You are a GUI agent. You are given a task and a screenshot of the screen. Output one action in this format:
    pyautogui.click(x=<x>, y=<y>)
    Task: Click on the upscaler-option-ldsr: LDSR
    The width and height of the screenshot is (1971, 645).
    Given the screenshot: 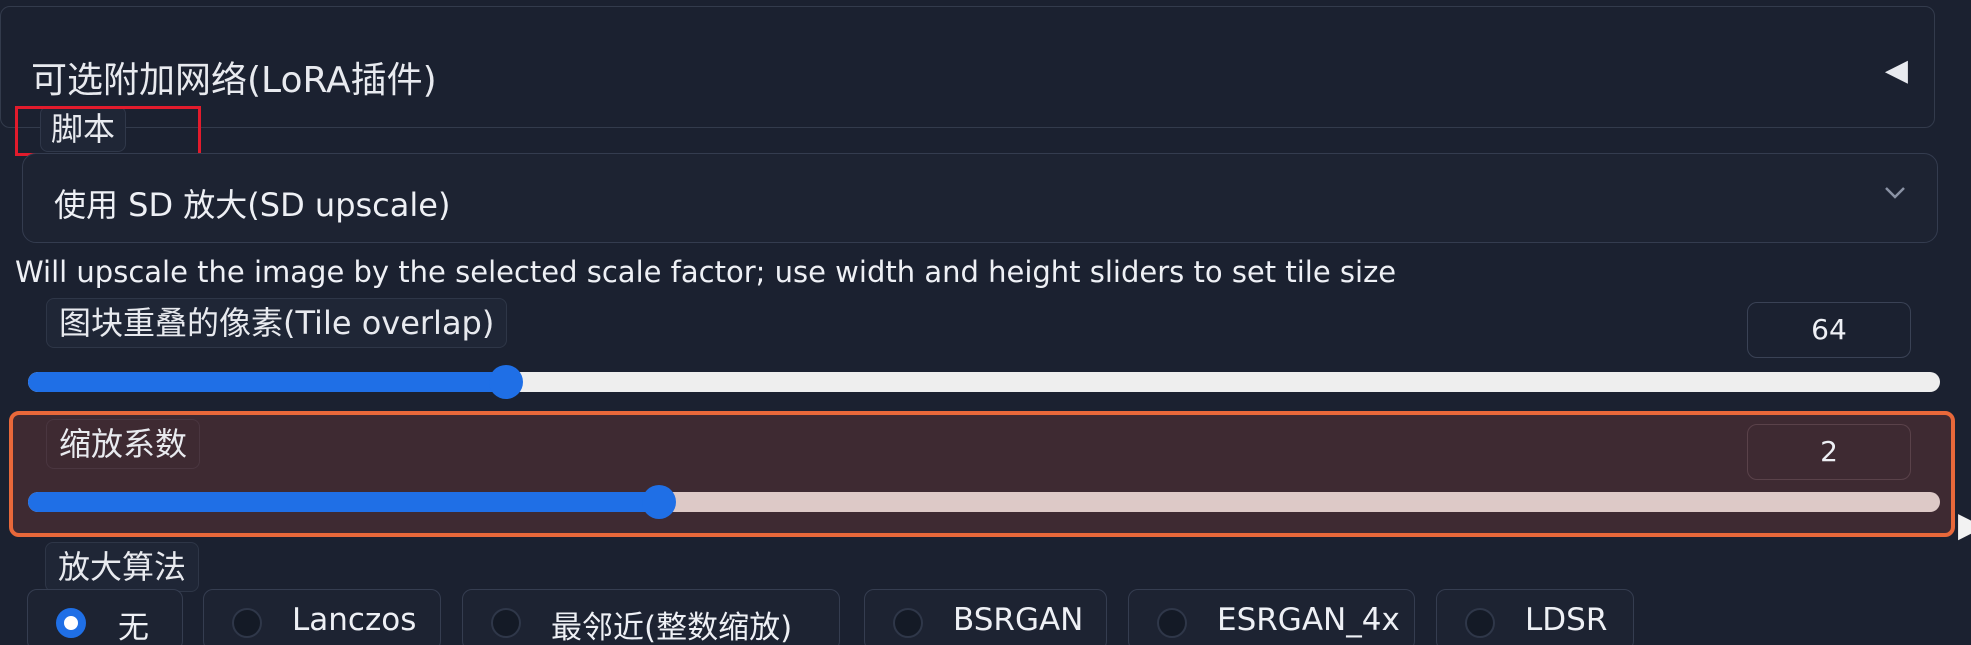 What is the action you would take?
    pyautogui.click(x=1535, y=617)
    